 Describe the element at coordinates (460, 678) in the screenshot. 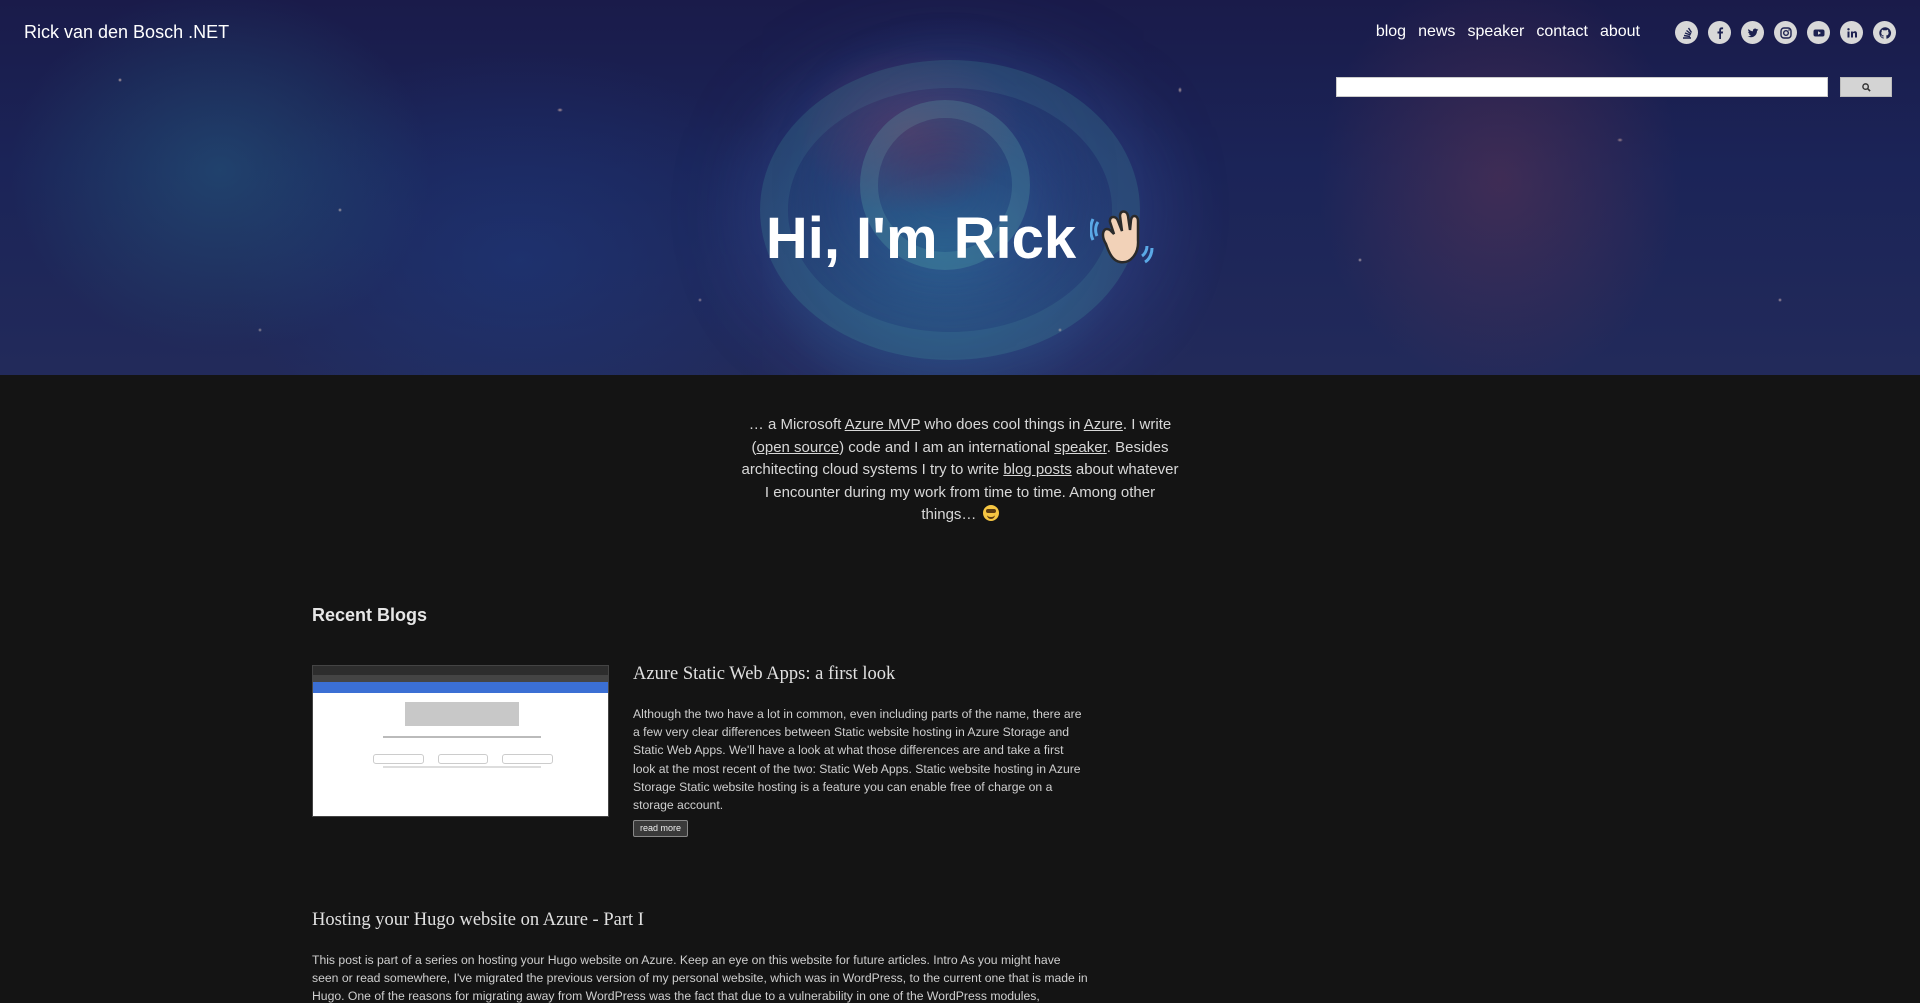

I see `thumbnail-address-bar` at that location.